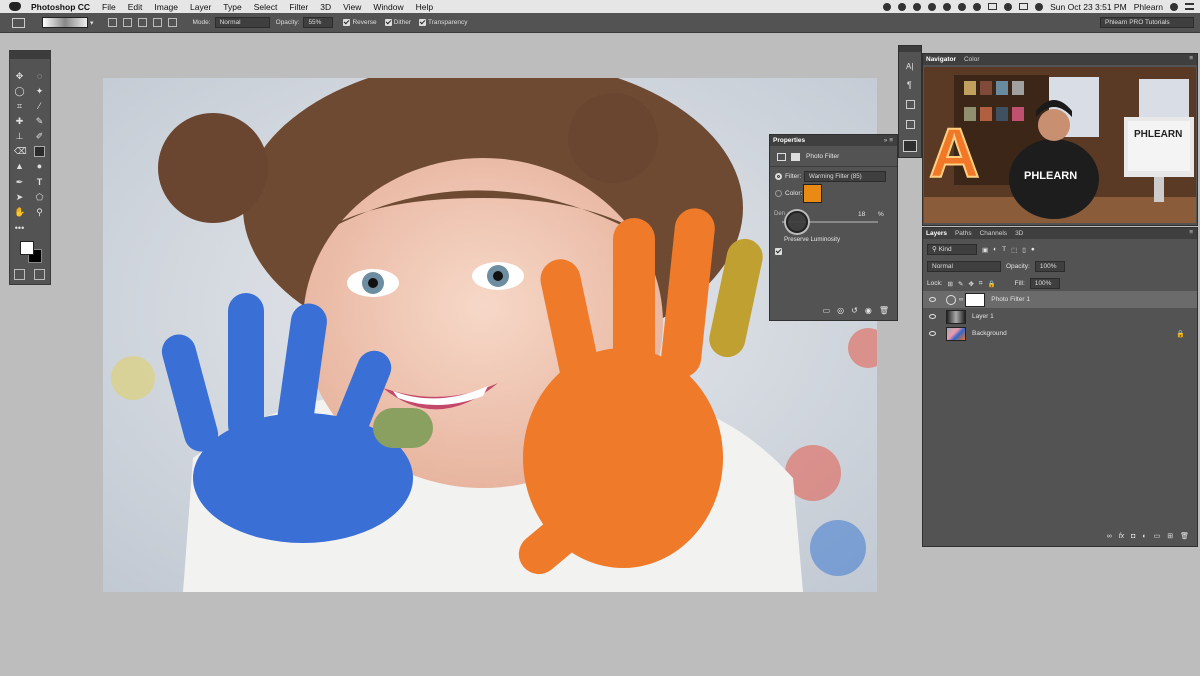 Image resolution: width=1200 pixels, height=676 pixels. I want to click on menu-select: Select, so click(266, 7).